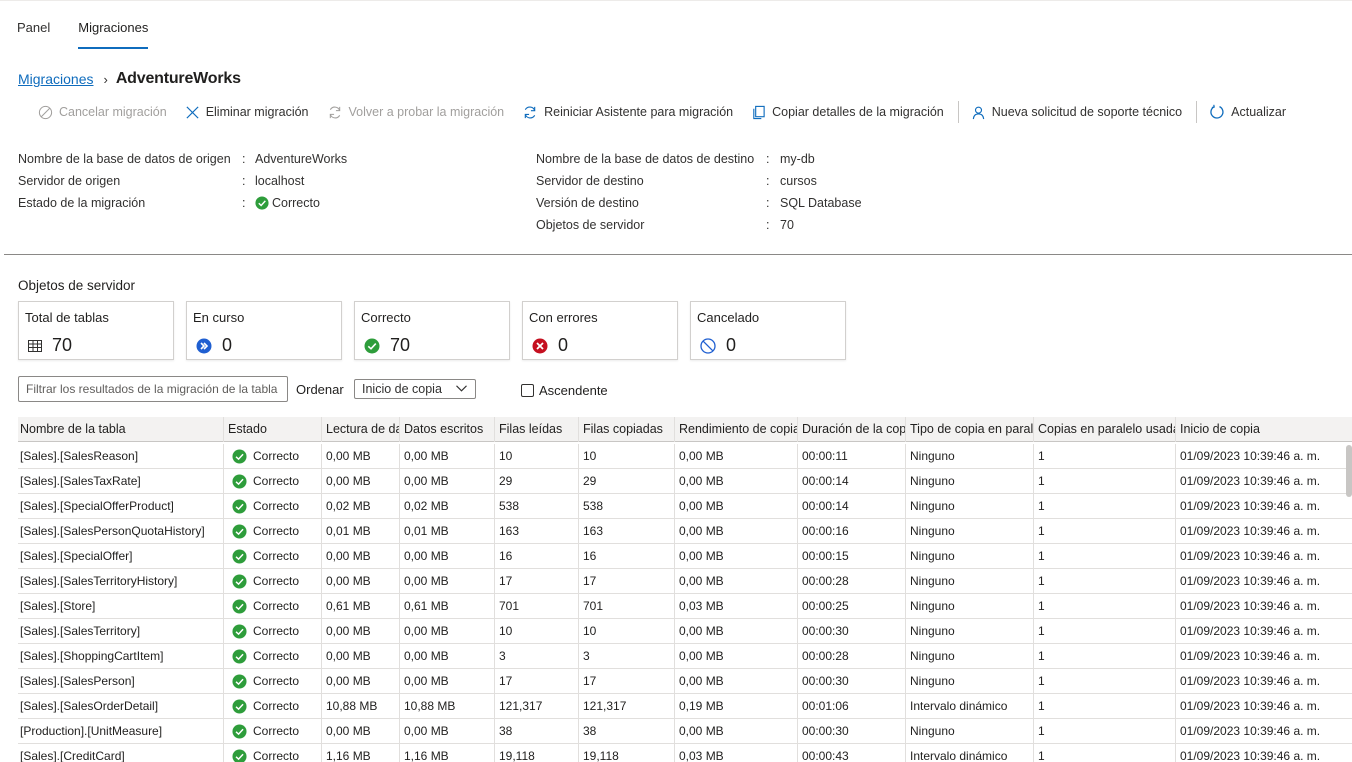 The width and height of the screenshot is (1352, 762). What do you see at coordinates (536, 456) in the screenshot?
I see `cell-rows-read: 10` at bounding box center [536, 456].